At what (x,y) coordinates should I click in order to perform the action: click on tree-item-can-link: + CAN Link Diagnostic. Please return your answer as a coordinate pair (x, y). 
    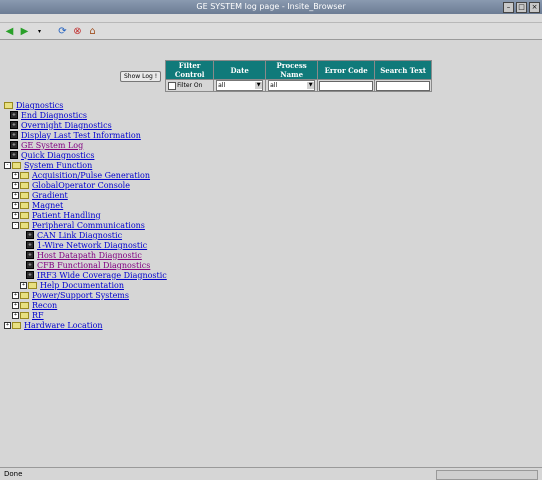
    Looking at the image, I should click on (74, 235).